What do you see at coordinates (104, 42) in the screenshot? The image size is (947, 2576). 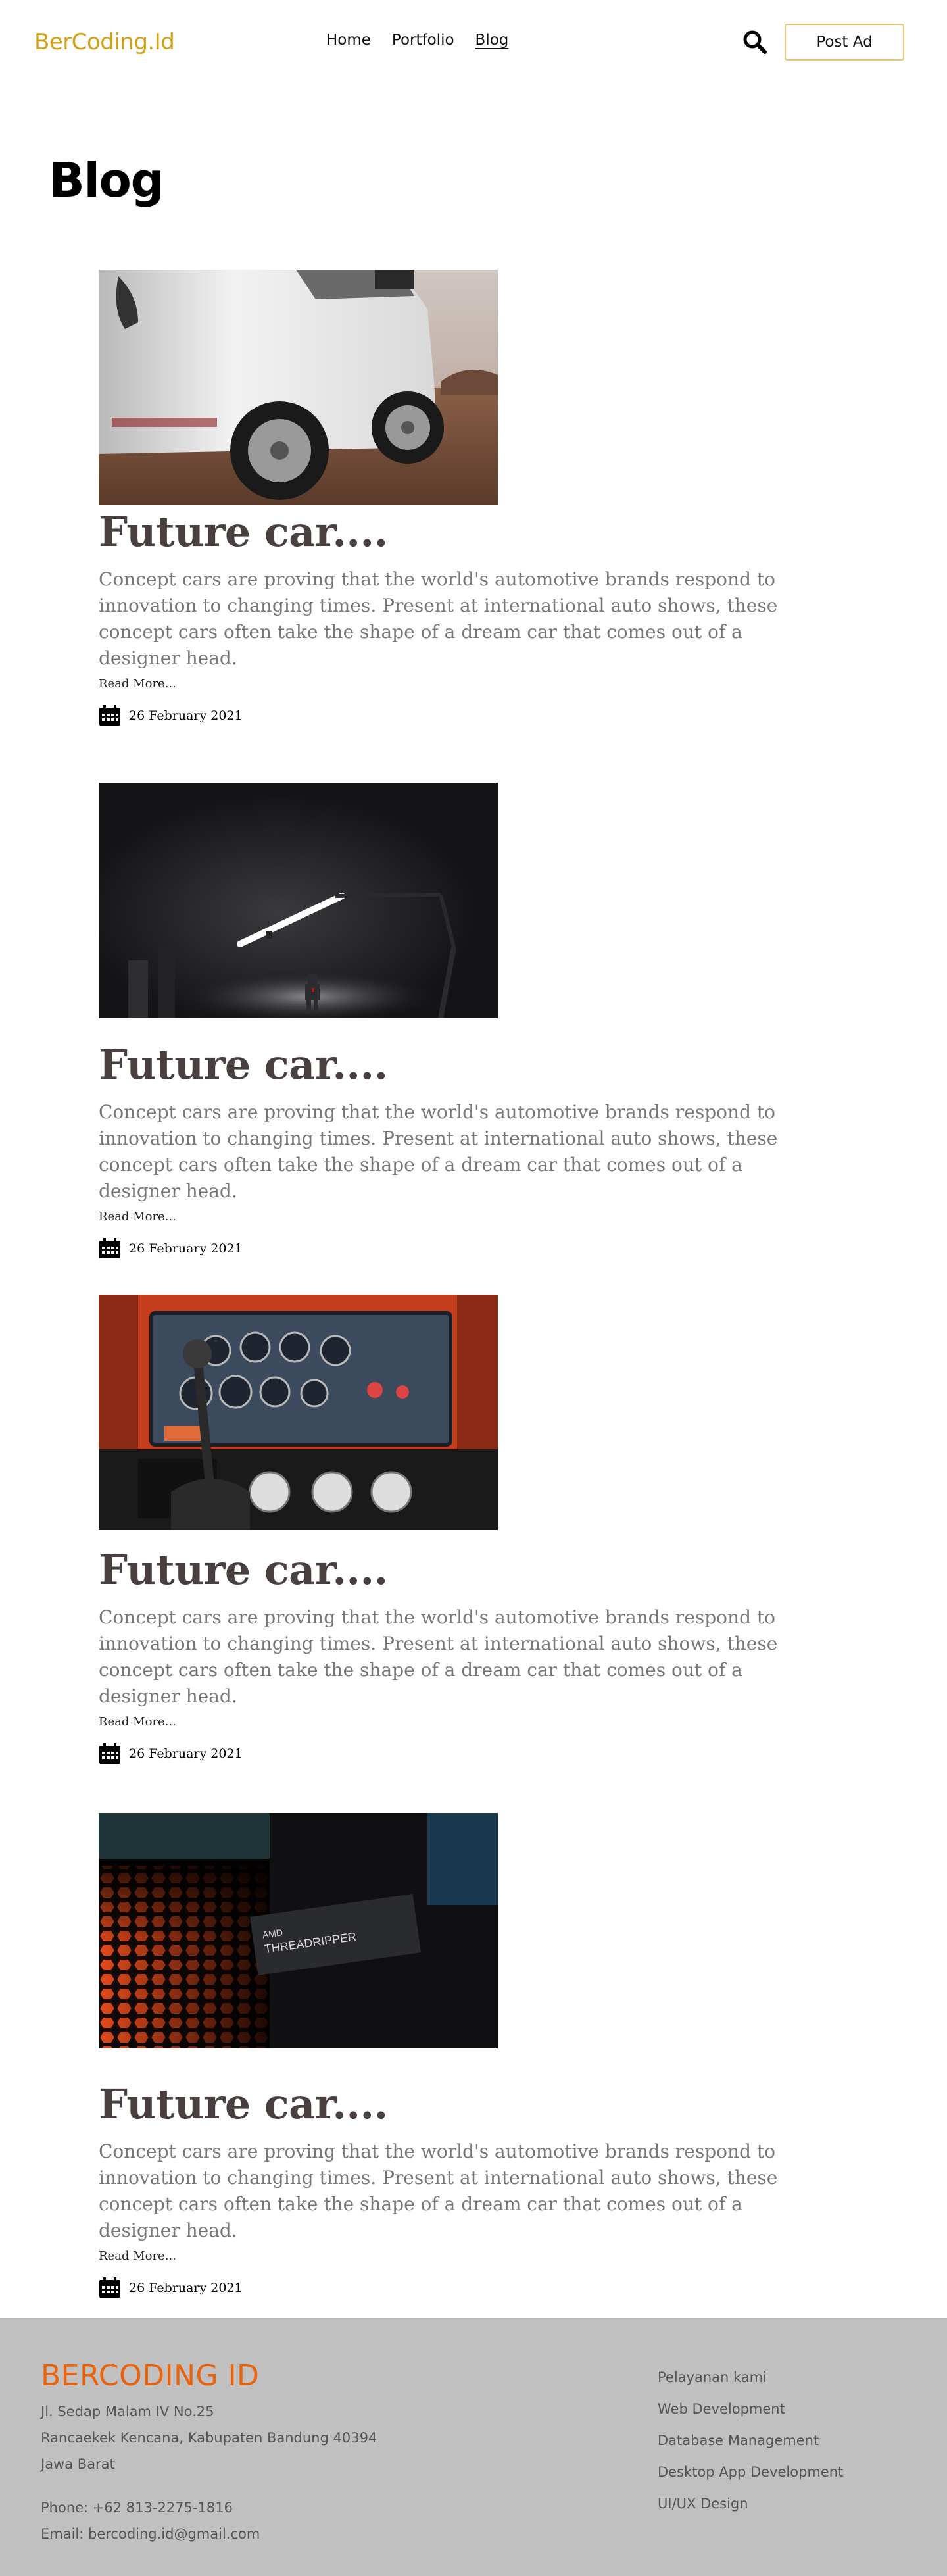 I see `site-logo: BerCoding.Id` at bounding box center [104, 42].